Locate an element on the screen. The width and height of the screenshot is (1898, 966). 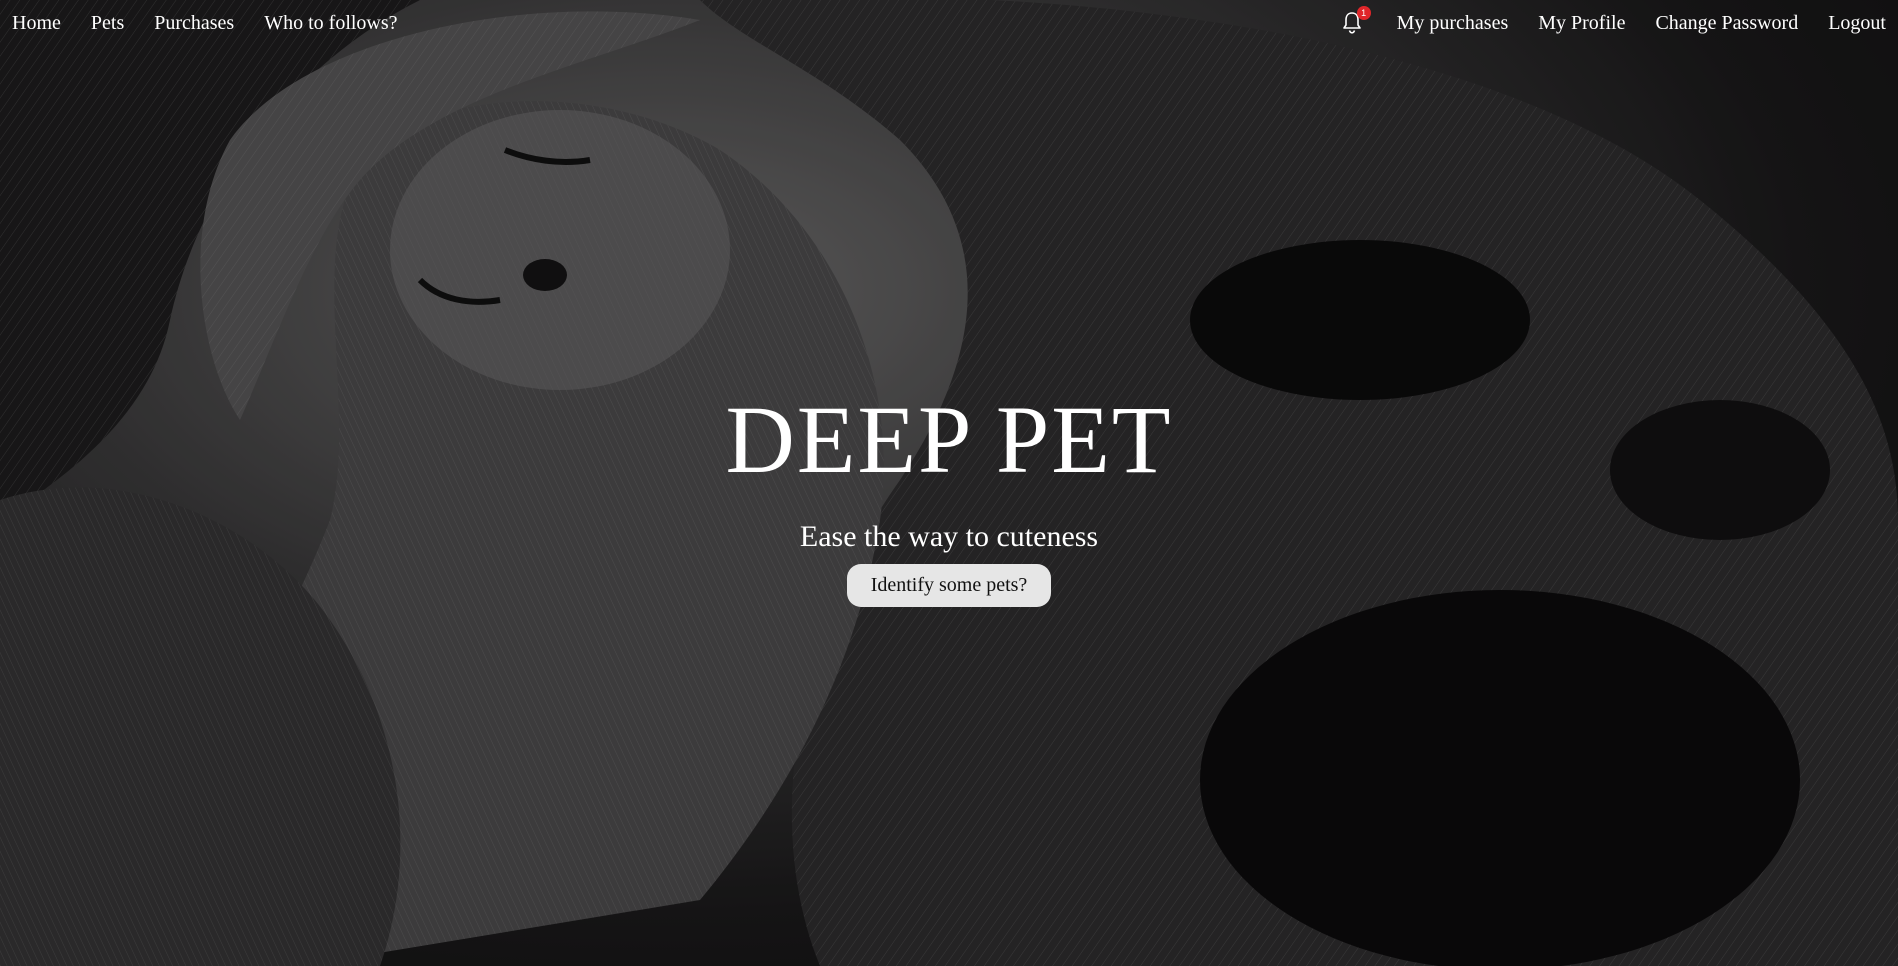
identify-pets-button: Identify some pets? is located at coordinates (949, 585).